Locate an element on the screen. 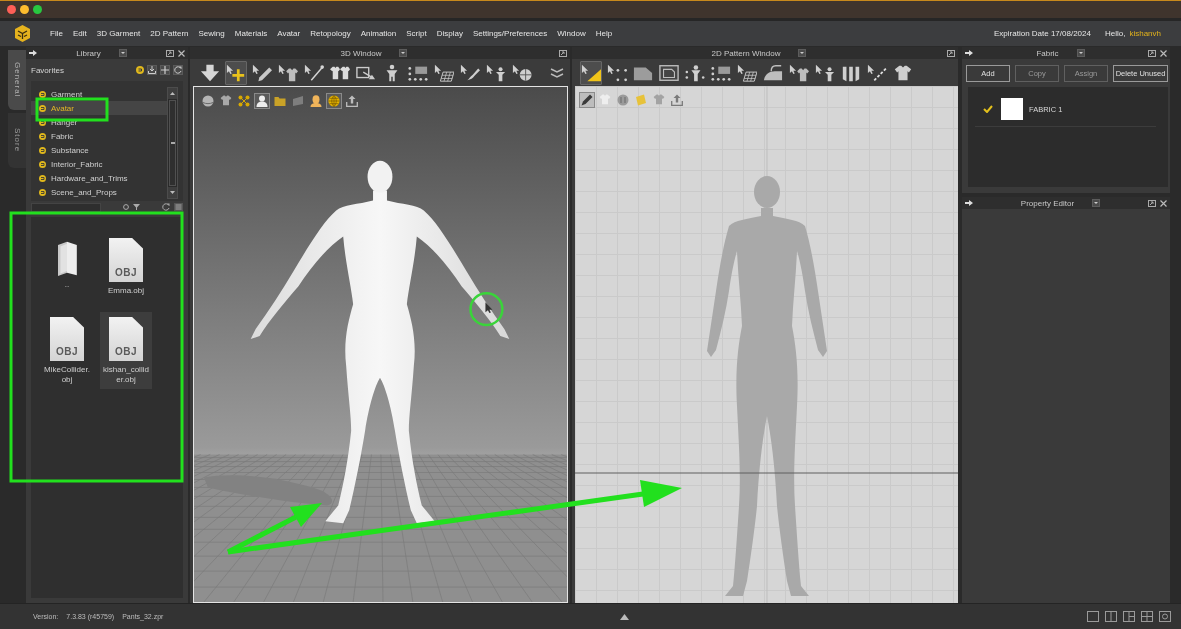 This screenshot has height=629, width=1181. cube-logo-icon is located at coordinates (22, 33).